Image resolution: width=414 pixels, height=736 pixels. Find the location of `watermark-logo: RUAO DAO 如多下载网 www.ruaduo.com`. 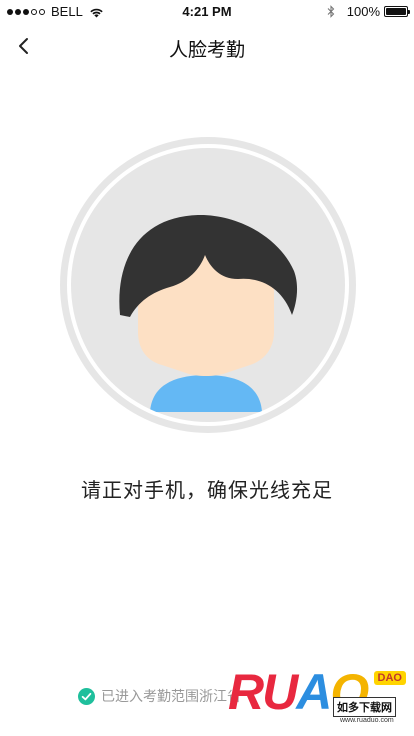

watermark-logo: RUAO DAO 如多下载网 www.ruaduo.com is located at coordinates (321, 699).